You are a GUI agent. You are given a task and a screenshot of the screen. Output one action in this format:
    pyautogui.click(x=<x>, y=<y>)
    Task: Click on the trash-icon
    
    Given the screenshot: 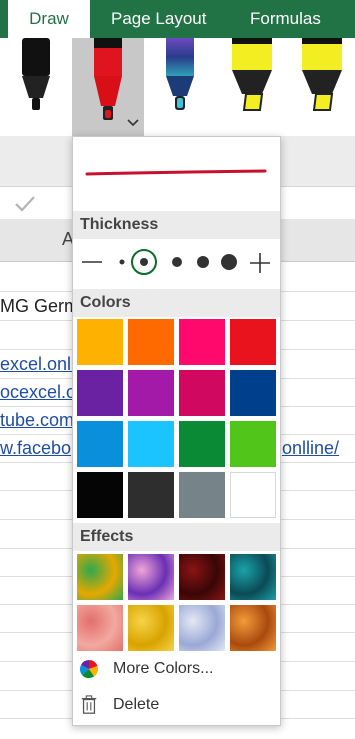 What is the action you would take?
    pyautogui.click(x=89, y=704)
    